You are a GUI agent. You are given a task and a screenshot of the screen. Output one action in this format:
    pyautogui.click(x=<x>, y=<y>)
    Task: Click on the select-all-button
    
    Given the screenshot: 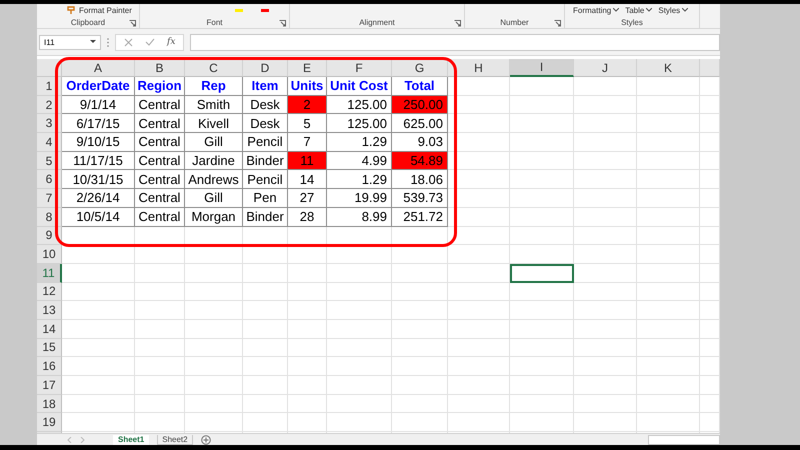 What is the action you would take?
    pyautogui.click(x=49, y=68)
    